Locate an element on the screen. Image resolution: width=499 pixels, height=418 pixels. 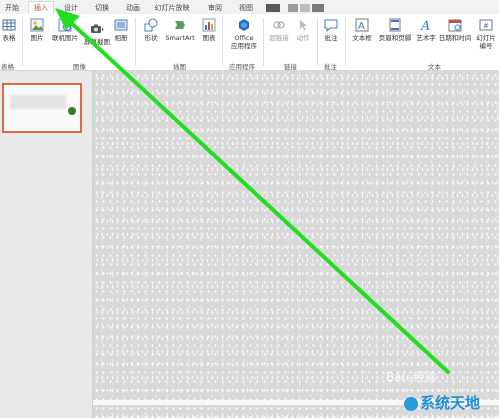
slide-thumbnail is located at coordinates (42, 108).